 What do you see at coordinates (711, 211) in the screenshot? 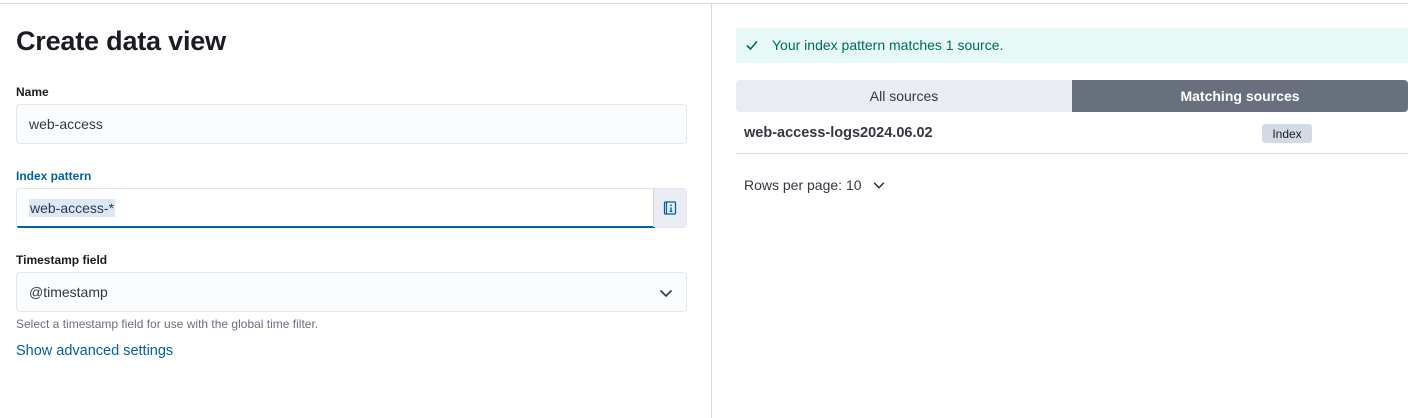
I see `panel-divider` at bounding box center [711, 211].